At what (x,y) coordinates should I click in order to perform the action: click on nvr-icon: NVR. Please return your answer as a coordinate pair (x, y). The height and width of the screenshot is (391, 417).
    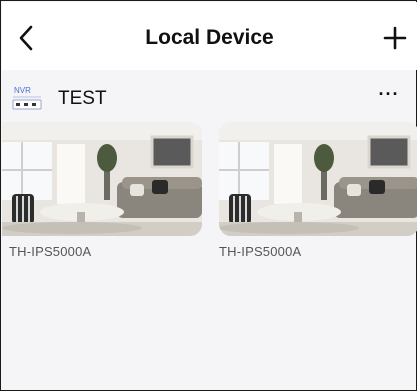
    Looking at the image, I should click on (27, 98).